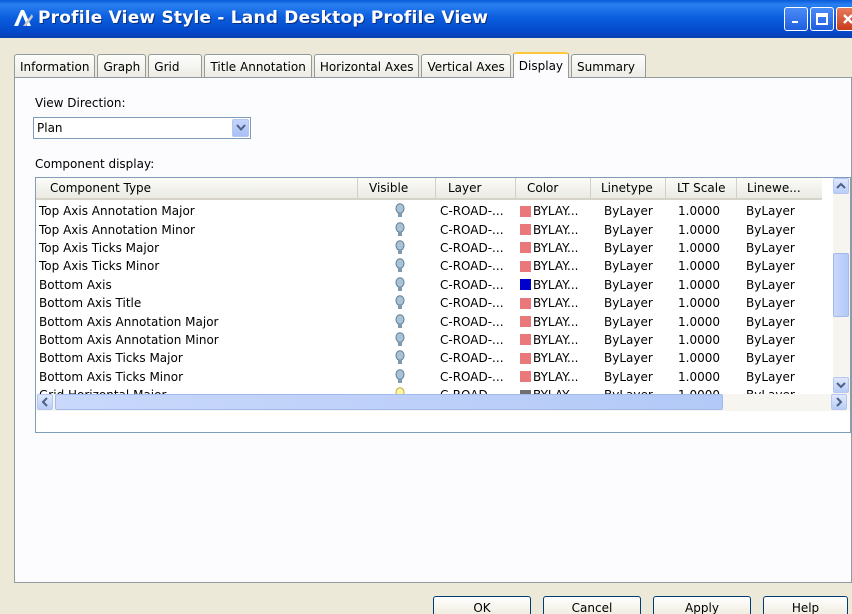  I want to click on vertical-scrollbar, so click(841, 286).